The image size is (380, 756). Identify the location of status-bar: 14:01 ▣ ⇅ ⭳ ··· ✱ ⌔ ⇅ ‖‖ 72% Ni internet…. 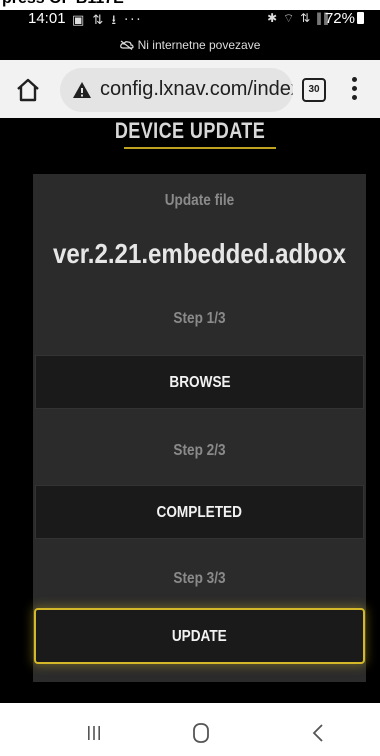
(190, 35).